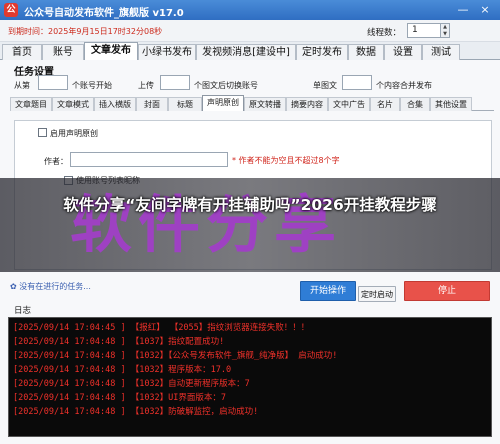 The height and width of the screenshot is (444, 500). I want to click on author-input, so click(149, 159).